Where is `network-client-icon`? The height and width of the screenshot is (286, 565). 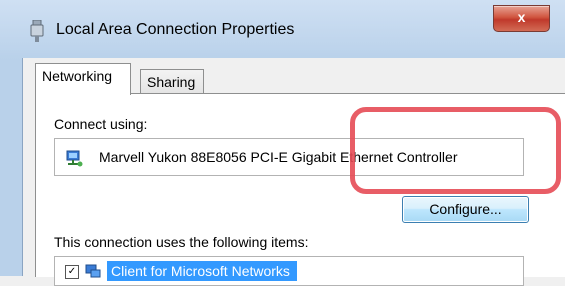
network-client-icon is located at coordinates (93, 271).